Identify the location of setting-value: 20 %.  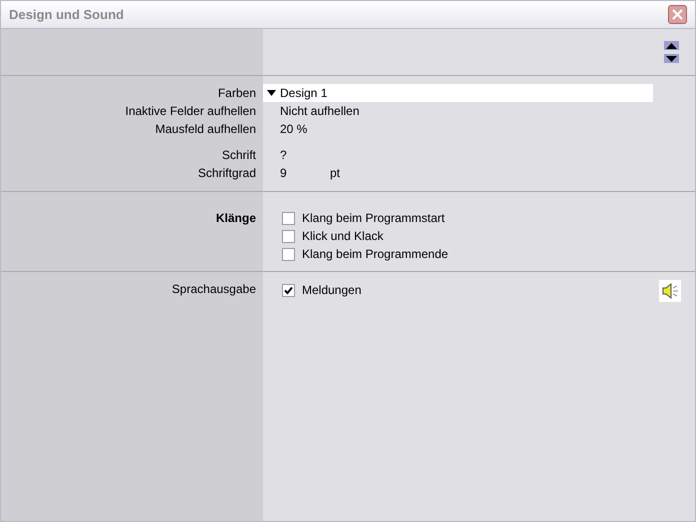
(294, 129).